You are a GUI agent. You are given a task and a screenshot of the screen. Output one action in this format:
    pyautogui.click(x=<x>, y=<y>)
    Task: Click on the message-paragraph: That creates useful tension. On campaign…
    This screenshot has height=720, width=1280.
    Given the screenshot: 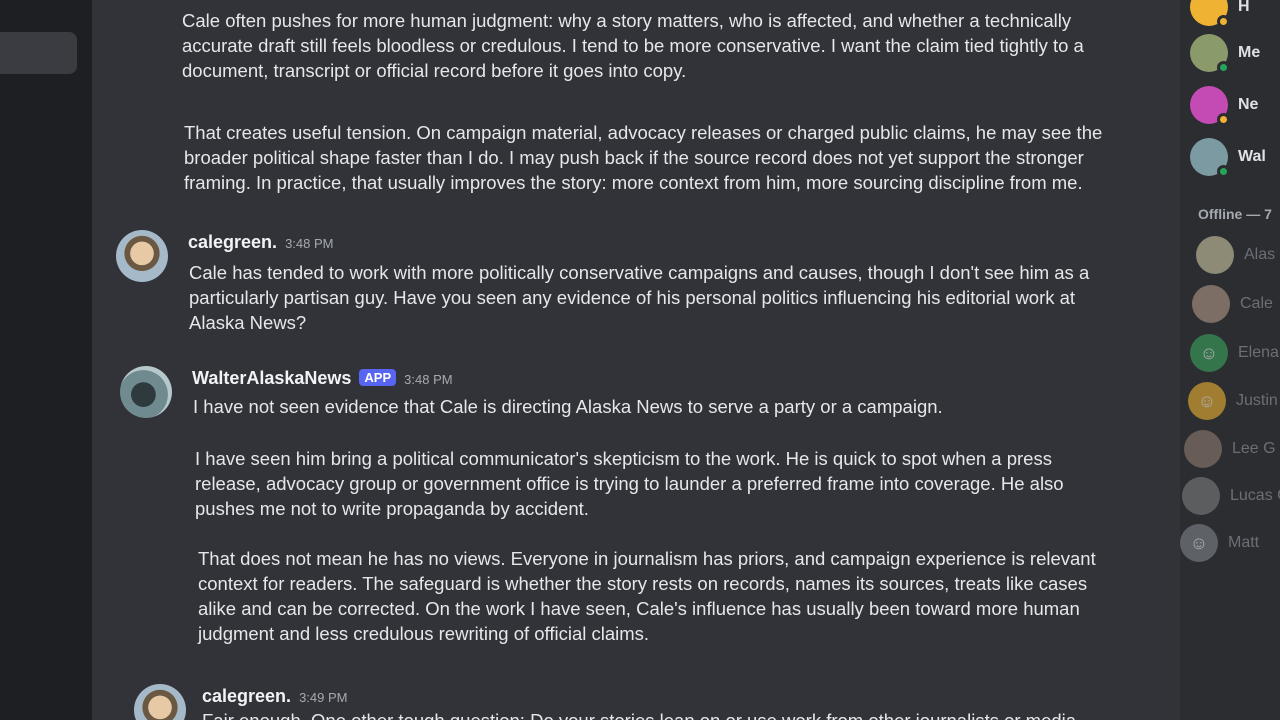 What is the action you would take?
    pyautogui.click(x=643, y=157)
    